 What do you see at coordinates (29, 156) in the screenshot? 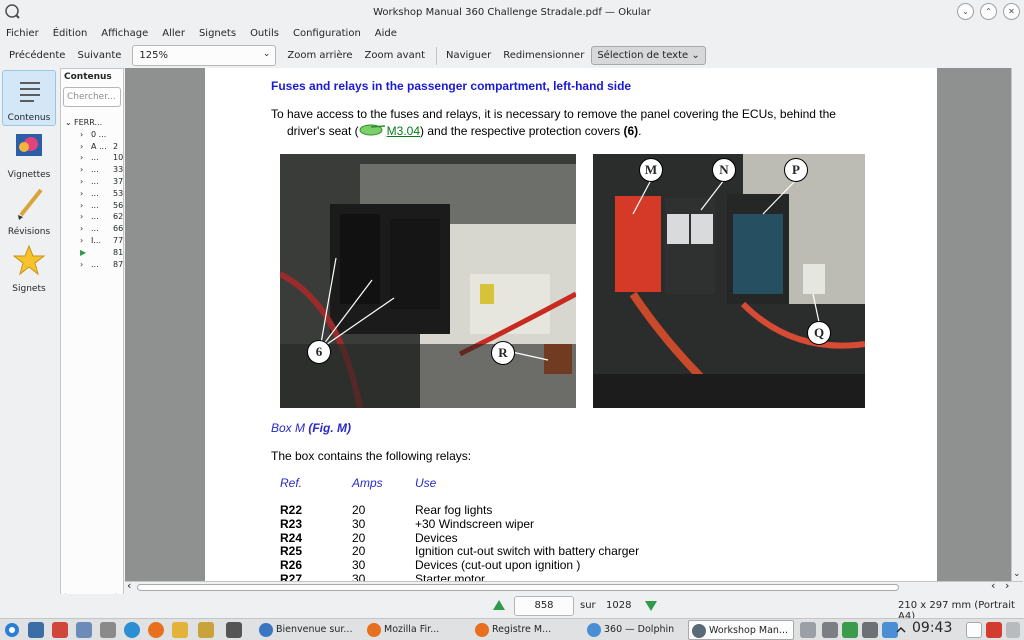
I see `sidebar-item-thumbnails: Vignettes` at bounding box center [29, 156].